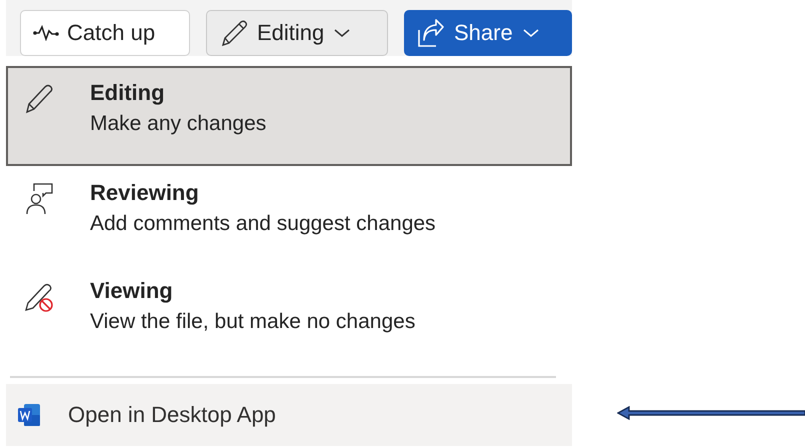  What do you see at coordinates (431, 33) in the screenshot?
I see `share-icon` at bounding box center [431, 33].